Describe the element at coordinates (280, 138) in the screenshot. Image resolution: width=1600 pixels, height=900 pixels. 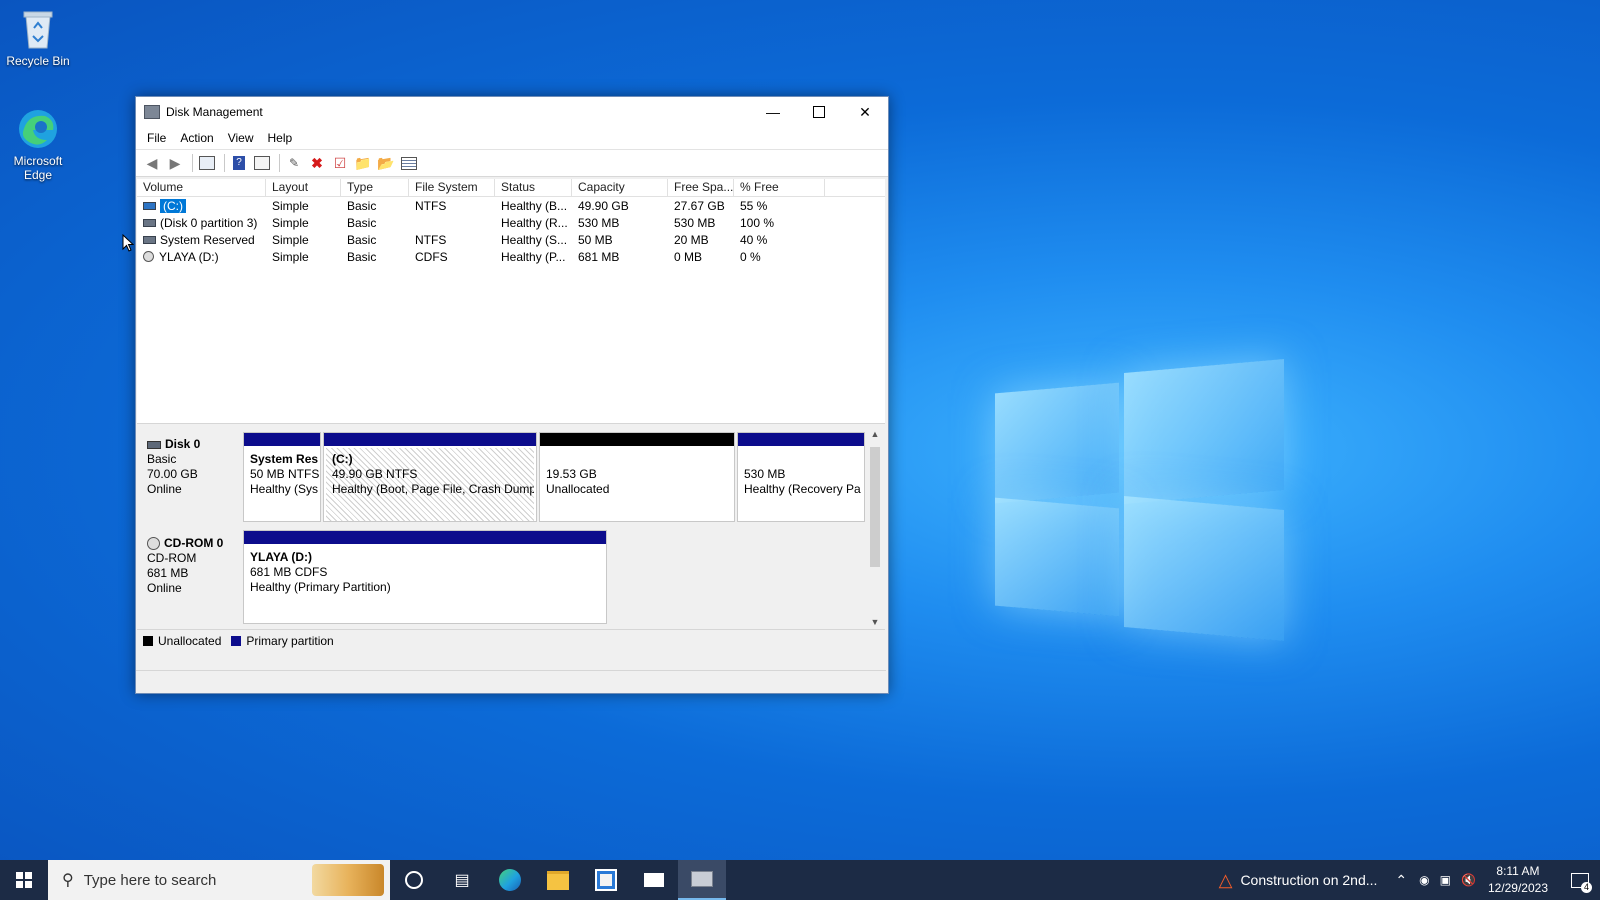
I see `menu-help: Help` at that location.